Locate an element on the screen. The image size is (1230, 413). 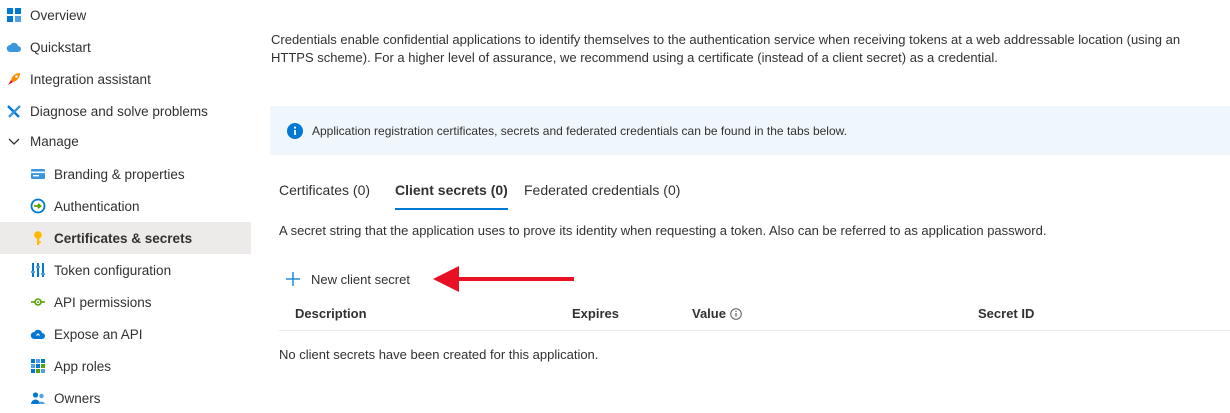
tab-certificates: Certificates (0) is located at coordinates (324, 196).